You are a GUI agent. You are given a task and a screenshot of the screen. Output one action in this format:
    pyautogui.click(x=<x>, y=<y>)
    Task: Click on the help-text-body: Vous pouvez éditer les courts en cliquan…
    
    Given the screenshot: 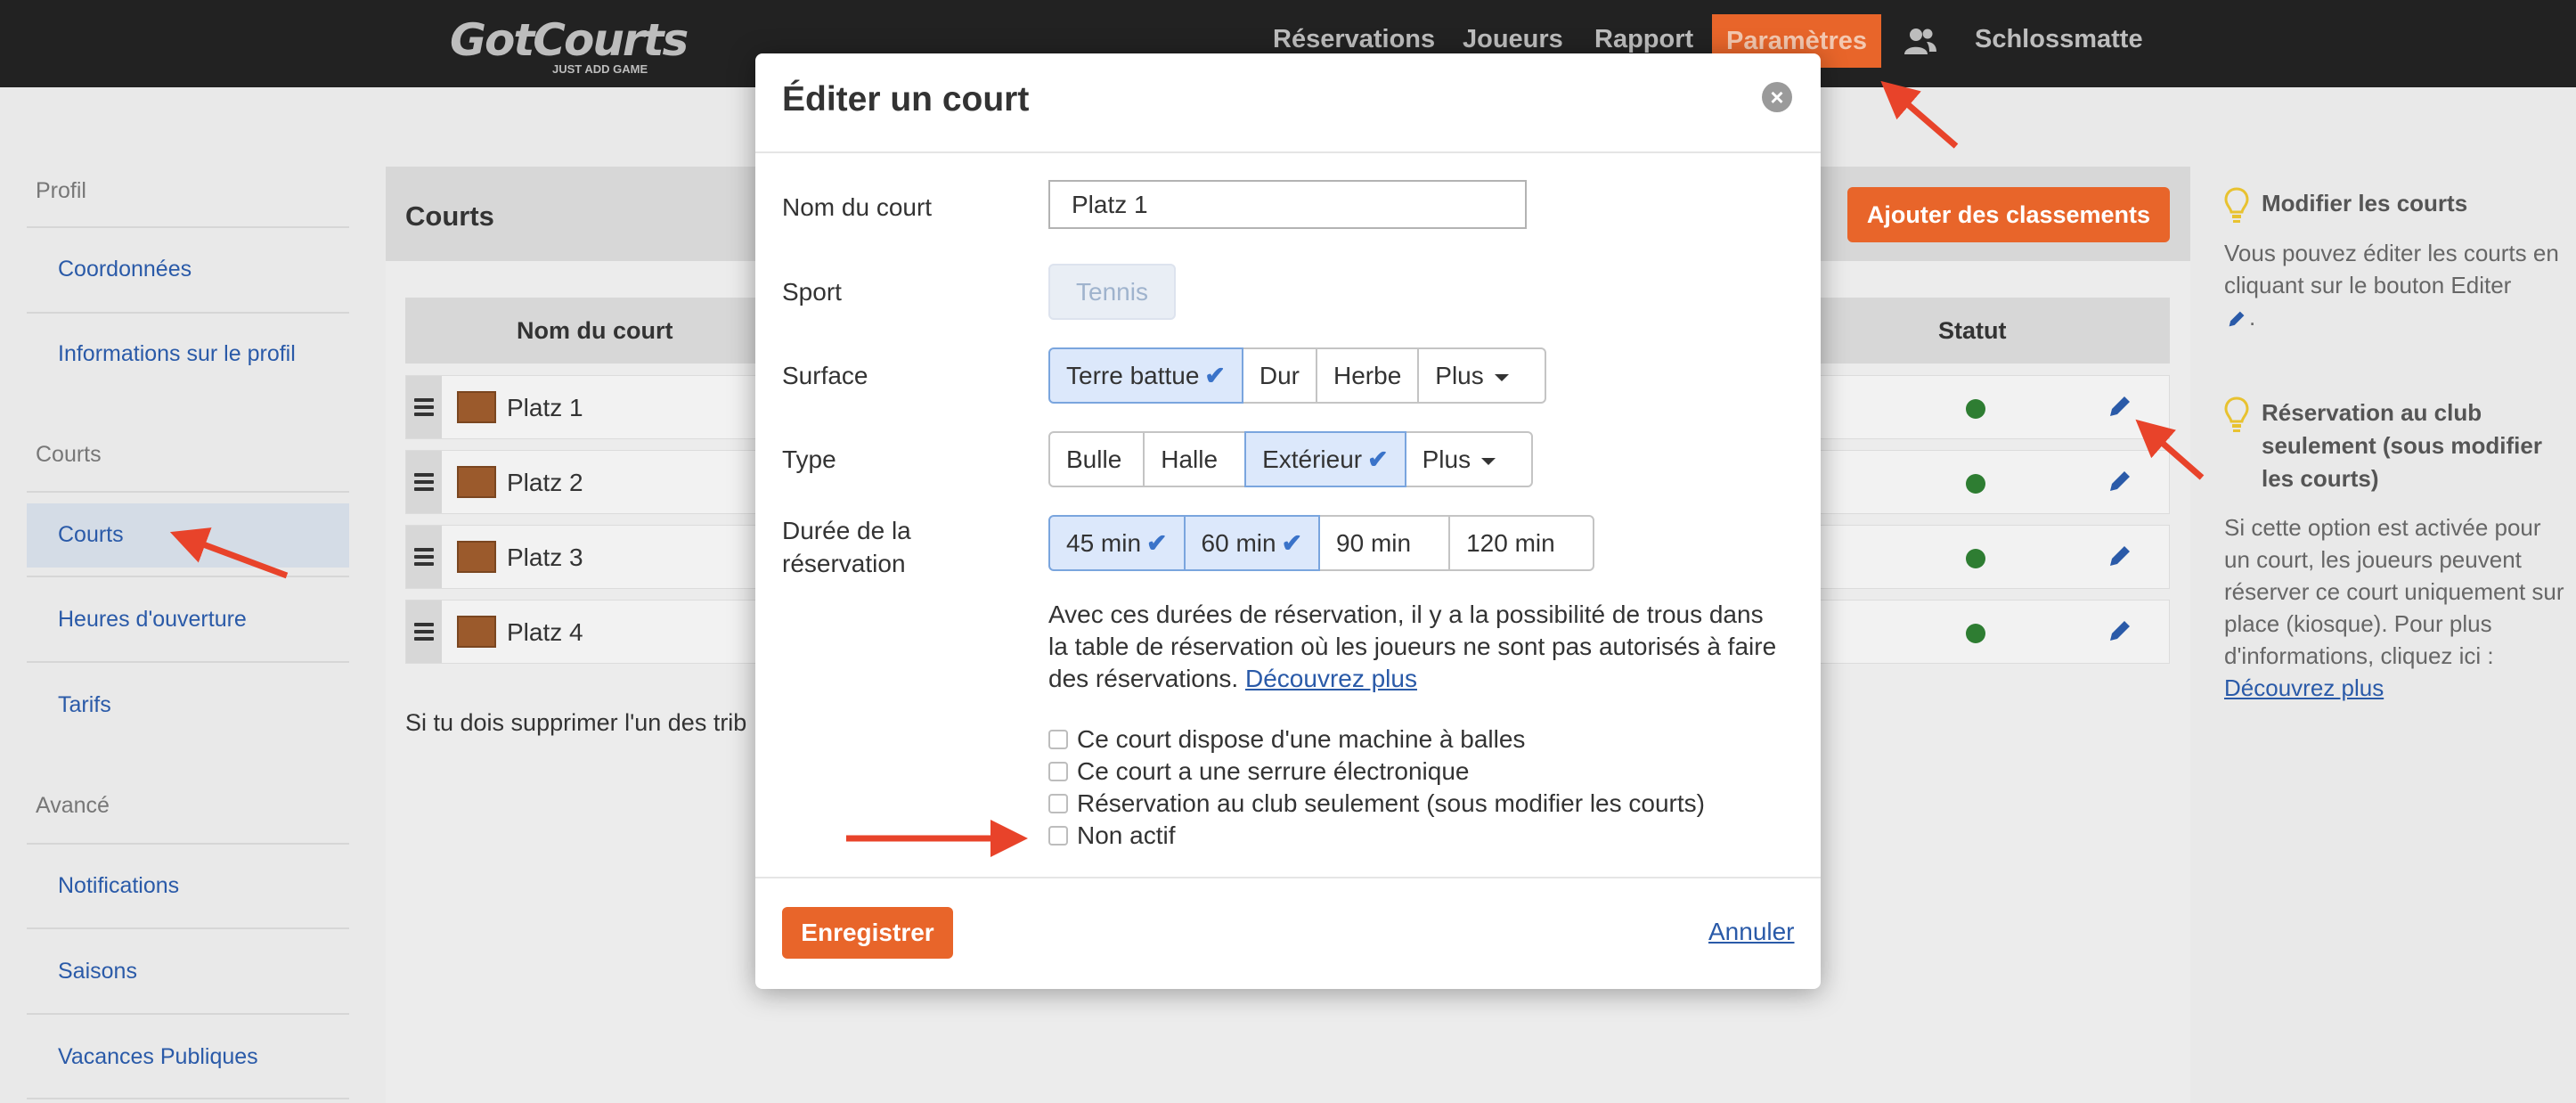 What is the action you would take?
    pyautogui.click(x=2391, y=269)
    